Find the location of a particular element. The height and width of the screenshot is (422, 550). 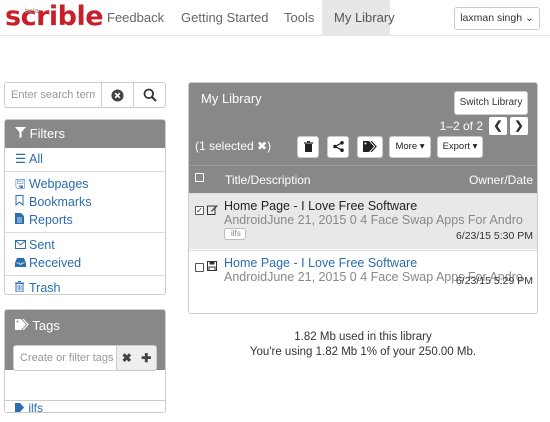

filter-sent: Sent is located at coordinates (85, 245).